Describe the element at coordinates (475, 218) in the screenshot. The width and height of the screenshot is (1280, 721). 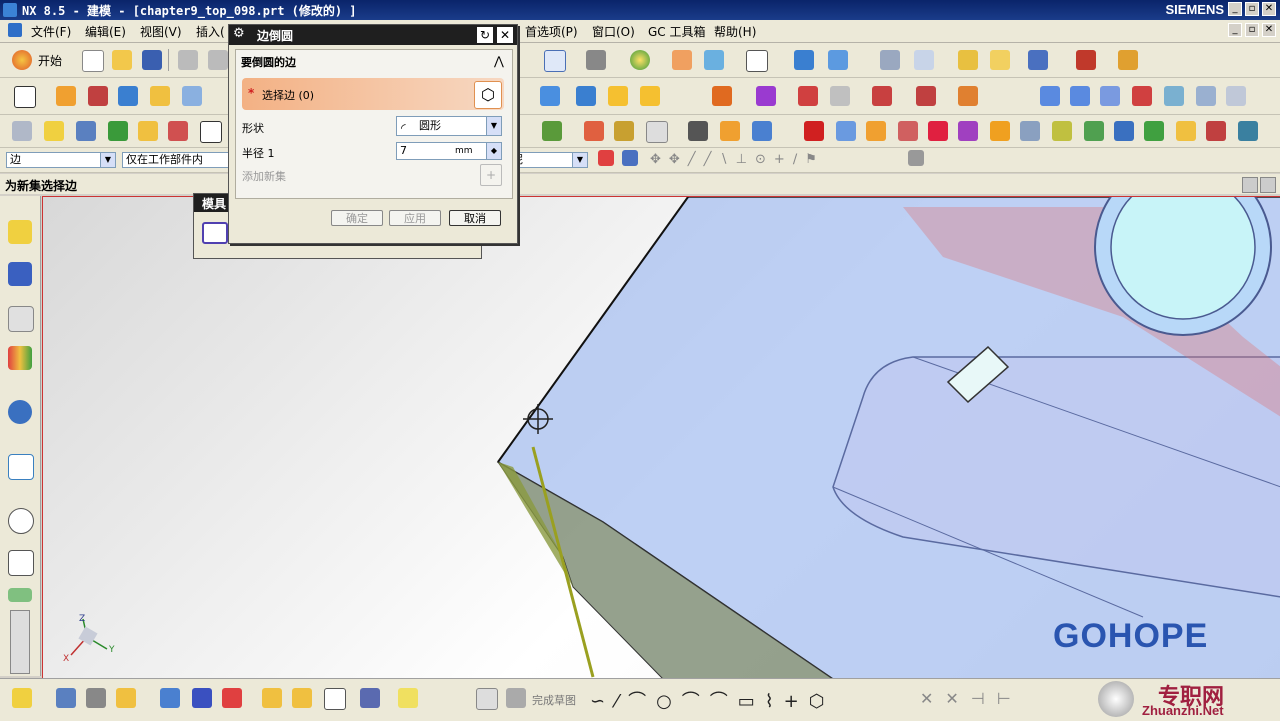
I see `cancel-button: 取消` at that location.